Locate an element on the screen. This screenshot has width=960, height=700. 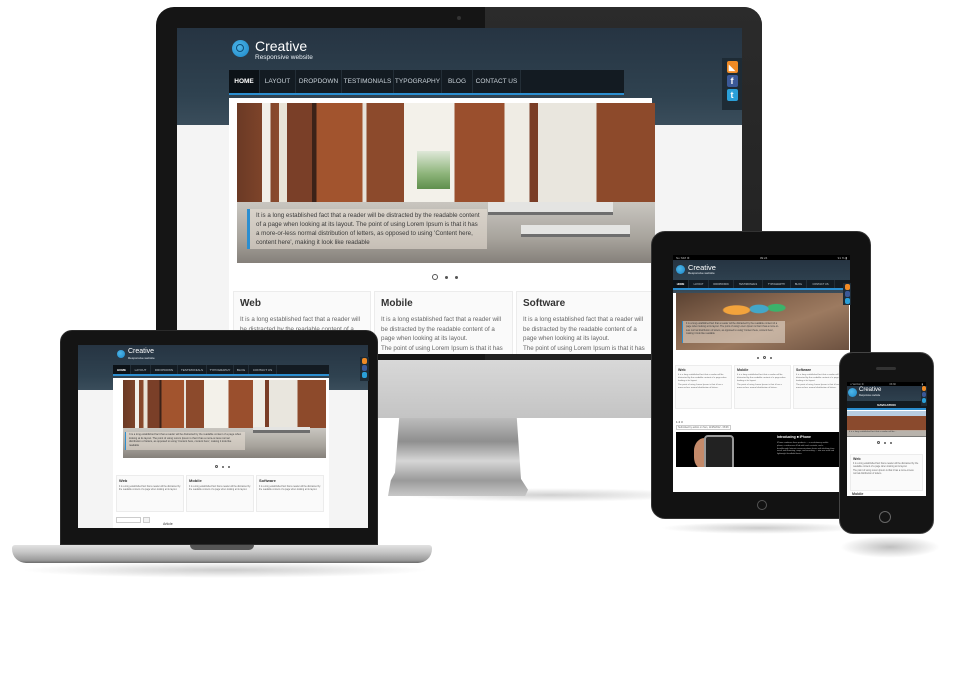
social-sidebar: ◣ f t is located at coordinates (732, 84).